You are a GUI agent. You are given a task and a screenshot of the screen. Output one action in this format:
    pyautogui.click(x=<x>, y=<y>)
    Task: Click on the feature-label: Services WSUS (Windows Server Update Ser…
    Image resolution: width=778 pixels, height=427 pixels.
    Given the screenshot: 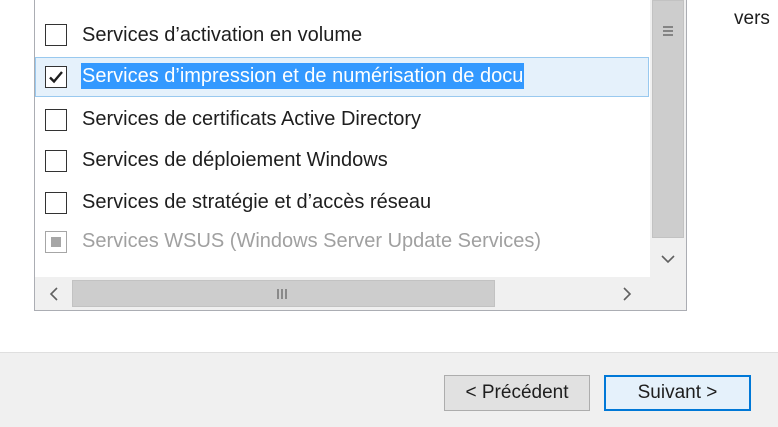 What is the action you would take?
    pyautogui.click(x=312, y=241)
    